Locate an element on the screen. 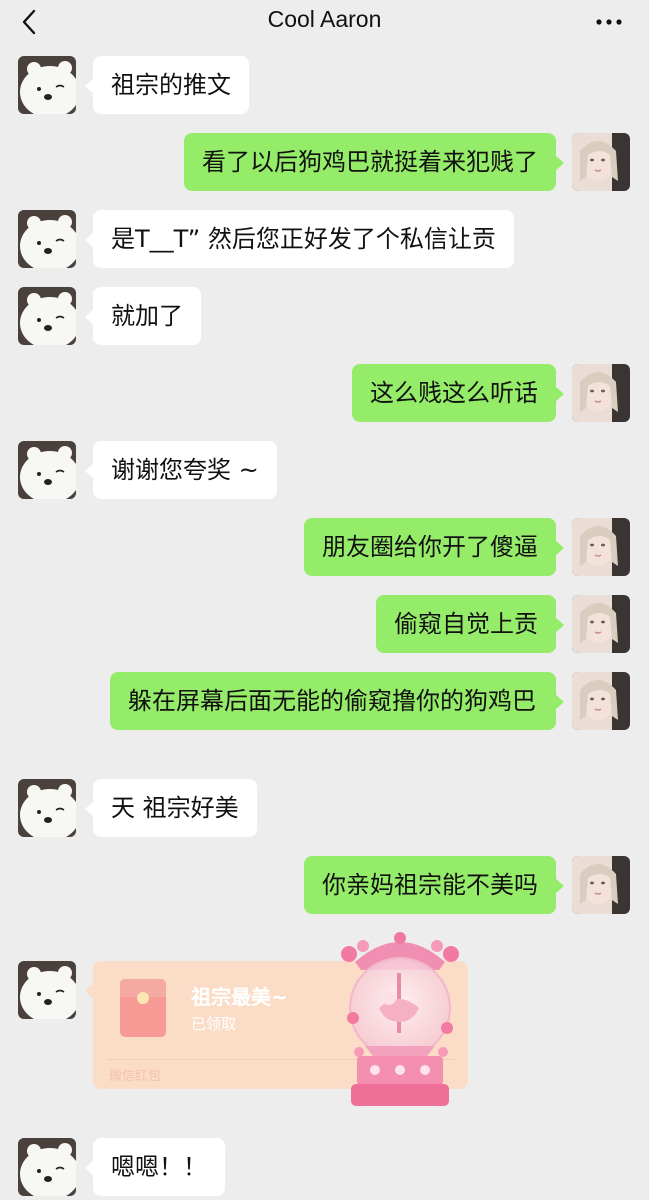 This screenshot has height=1200, width=649. more-dots-icon is located at coordinates (609, 22).